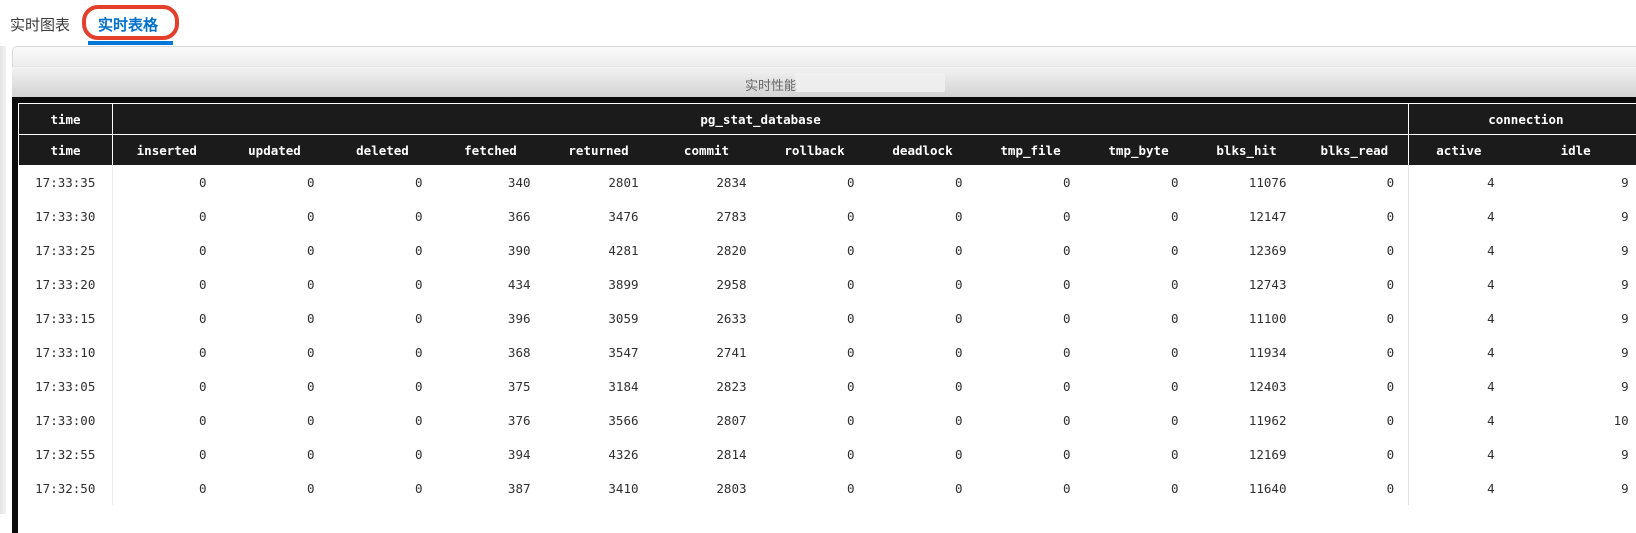  I want to click on cell-returned: 3899, so click(599, 284).